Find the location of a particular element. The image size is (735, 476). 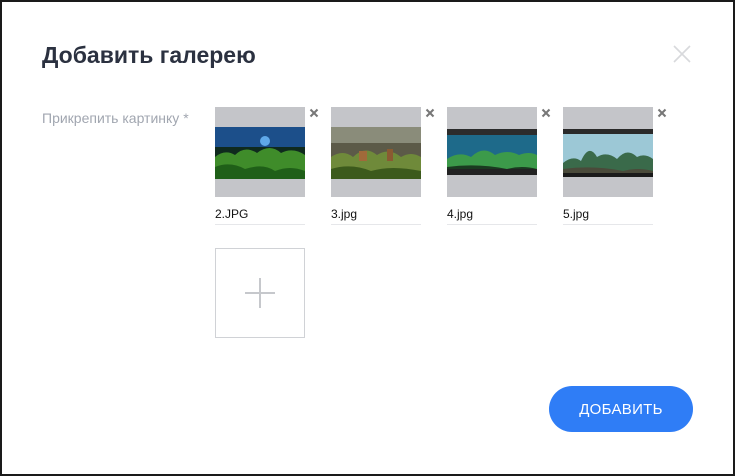

image-filename: 2.JPG is located at coordinates (260, 216).